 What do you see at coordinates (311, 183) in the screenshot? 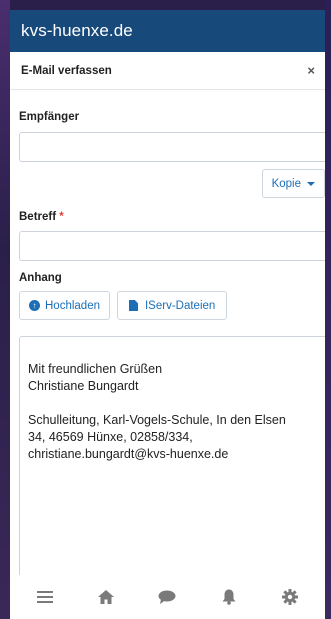
I see `caret-down-icon` at bounding box center [311, 183].